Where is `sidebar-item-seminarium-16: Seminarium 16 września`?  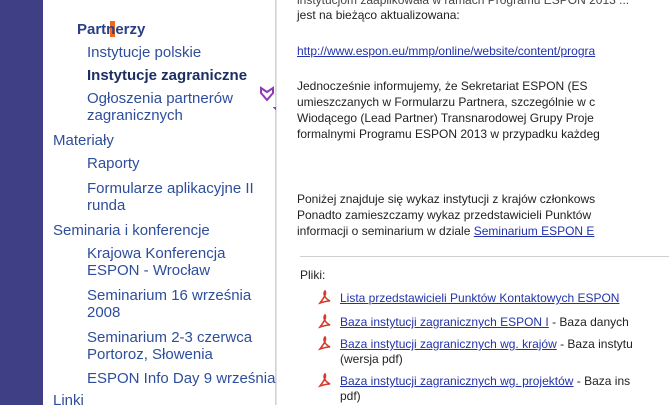
sidebar-item-seminarium-16: Seminarium 16 września is located at coordinates (169, 295).